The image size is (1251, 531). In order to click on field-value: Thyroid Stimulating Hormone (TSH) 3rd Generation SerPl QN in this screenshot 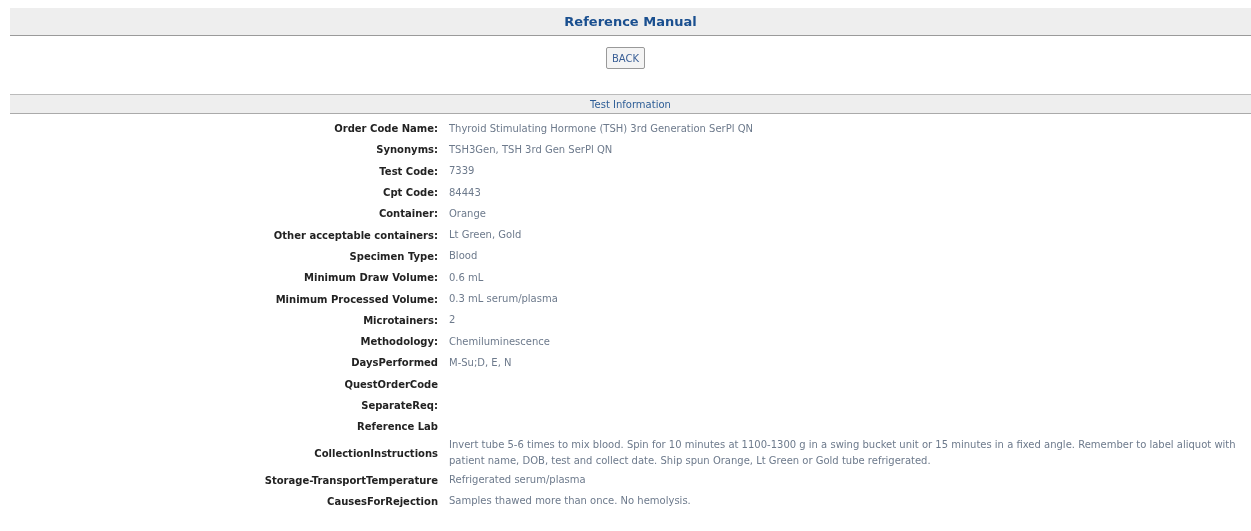, I will do `click(602, 128)`.